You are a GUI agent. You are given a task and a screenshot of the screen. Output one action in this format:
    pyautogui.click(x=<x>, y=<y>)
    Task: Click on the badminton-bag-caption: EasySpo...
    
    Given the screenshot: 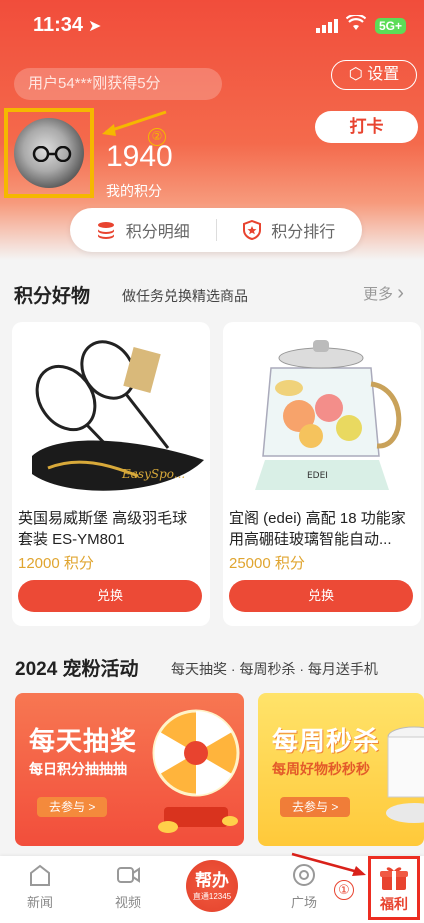 What is the action you would take?
    pyautogui.click(x=153, y=474)
    